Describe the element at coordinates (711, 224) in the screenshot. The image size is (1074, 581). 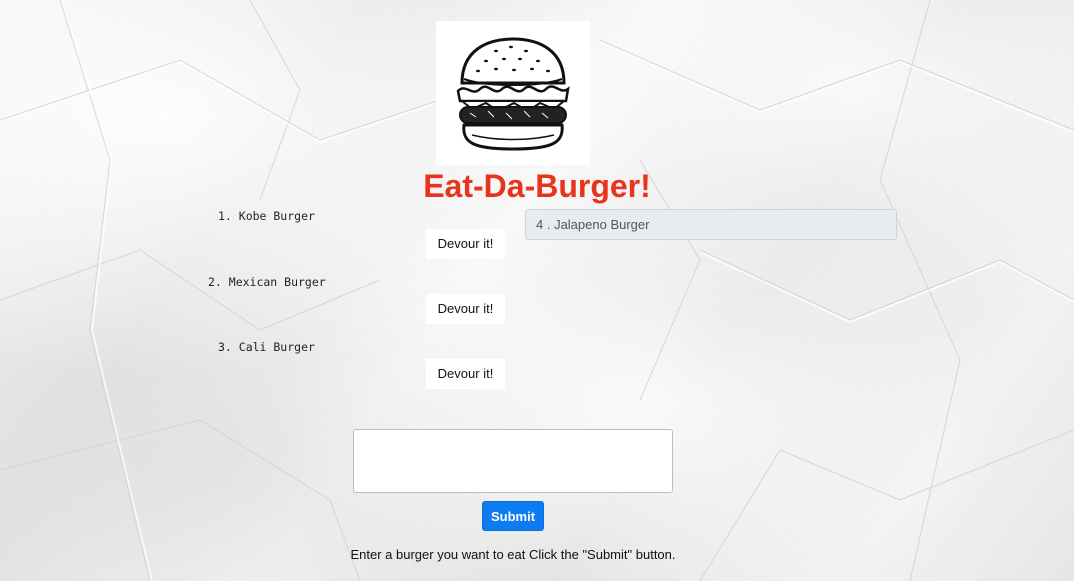
I see `devoured-burger-field: 4 . Jalapeno Burger` at that location.